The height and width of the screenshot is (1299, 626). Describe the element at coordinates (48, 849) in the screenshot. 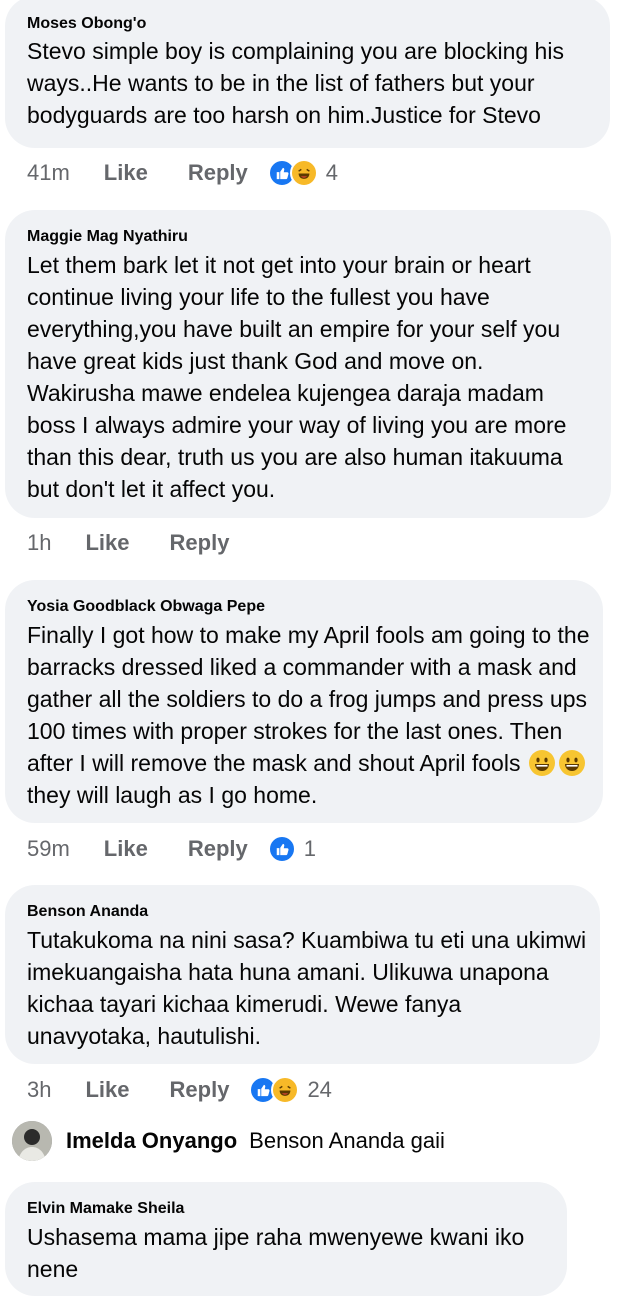

I see `comment-time: 59m` at that location.